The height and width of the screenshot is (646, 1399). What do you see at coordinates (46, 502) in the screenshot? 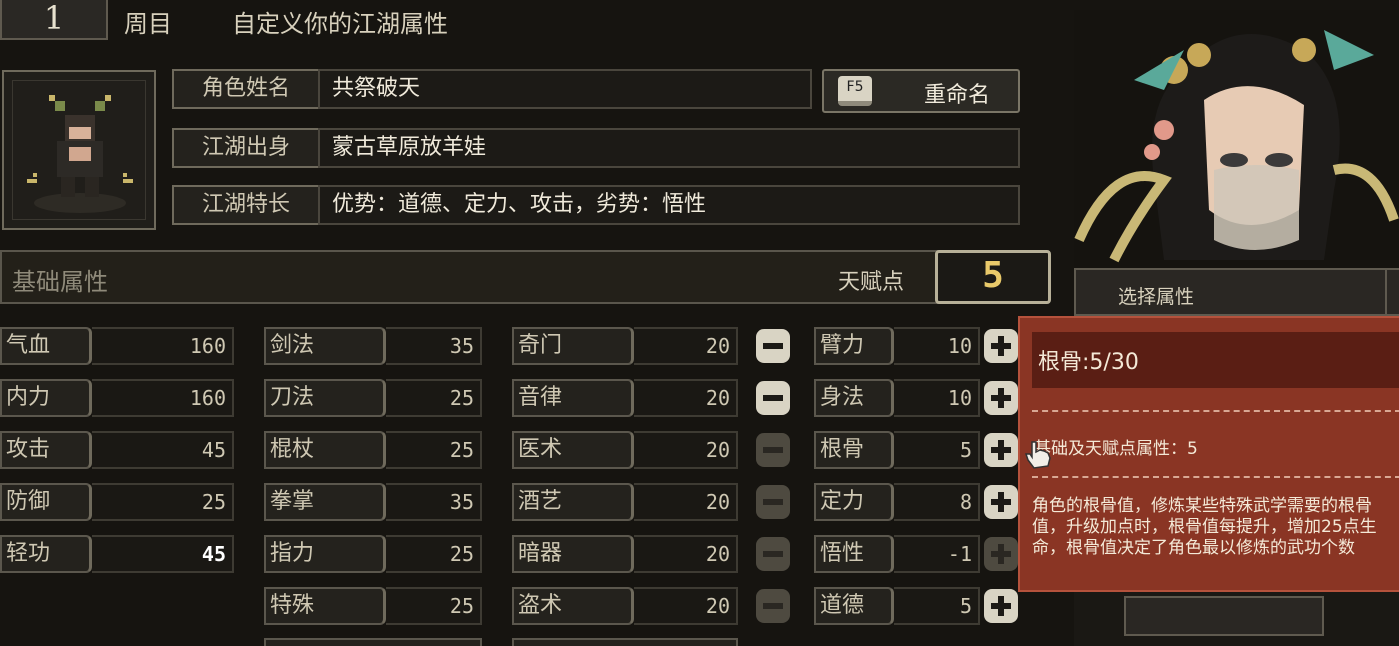
I see `stat-label: 防御` at bounding box center [46, 502].